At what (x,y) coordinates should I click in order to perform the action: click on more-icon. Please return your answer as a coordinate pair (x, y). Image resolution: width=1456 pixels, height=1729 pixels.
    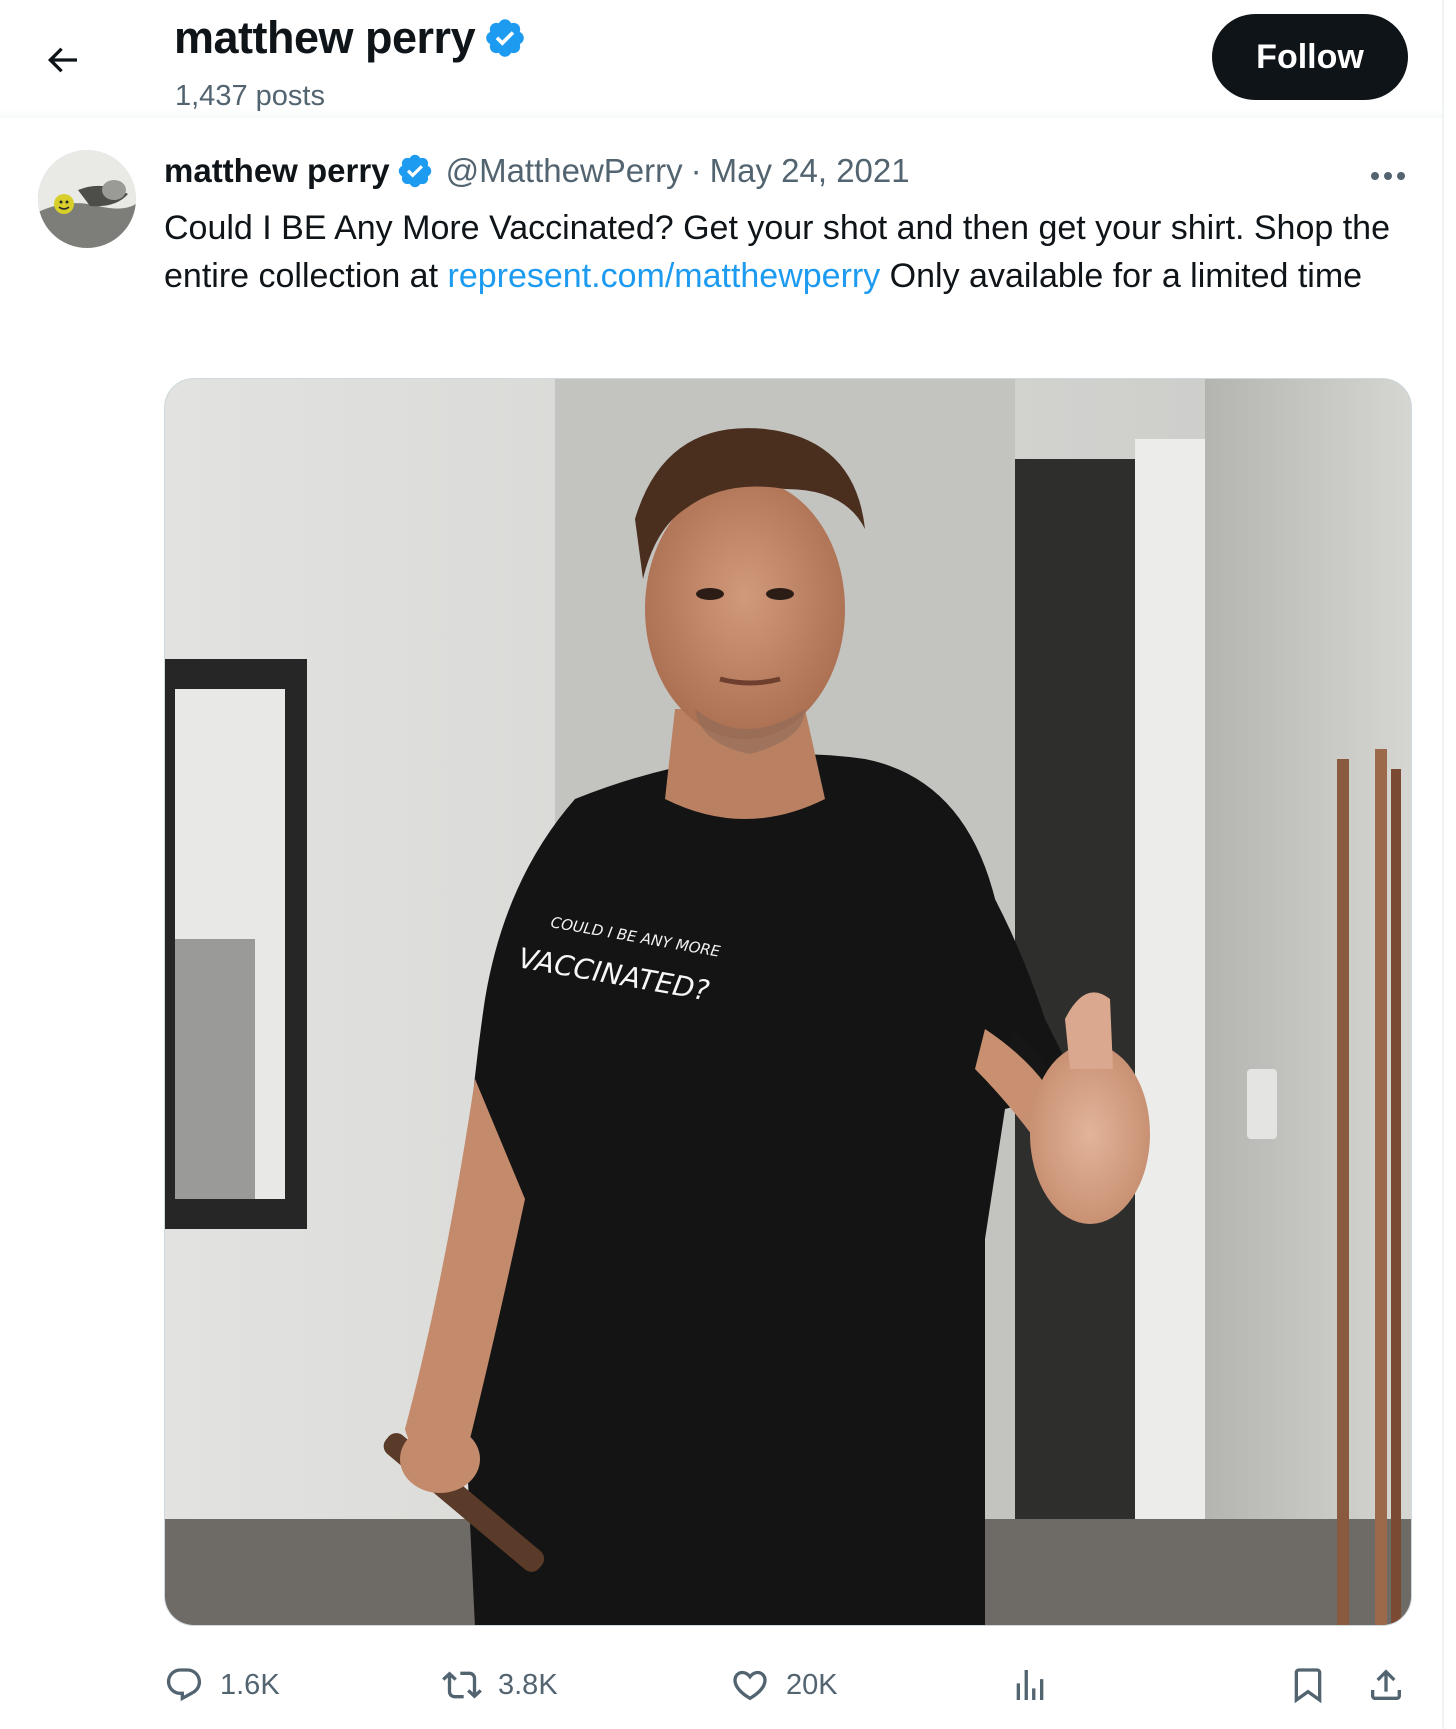
    Looking at the image, I should click on (1388, 176).